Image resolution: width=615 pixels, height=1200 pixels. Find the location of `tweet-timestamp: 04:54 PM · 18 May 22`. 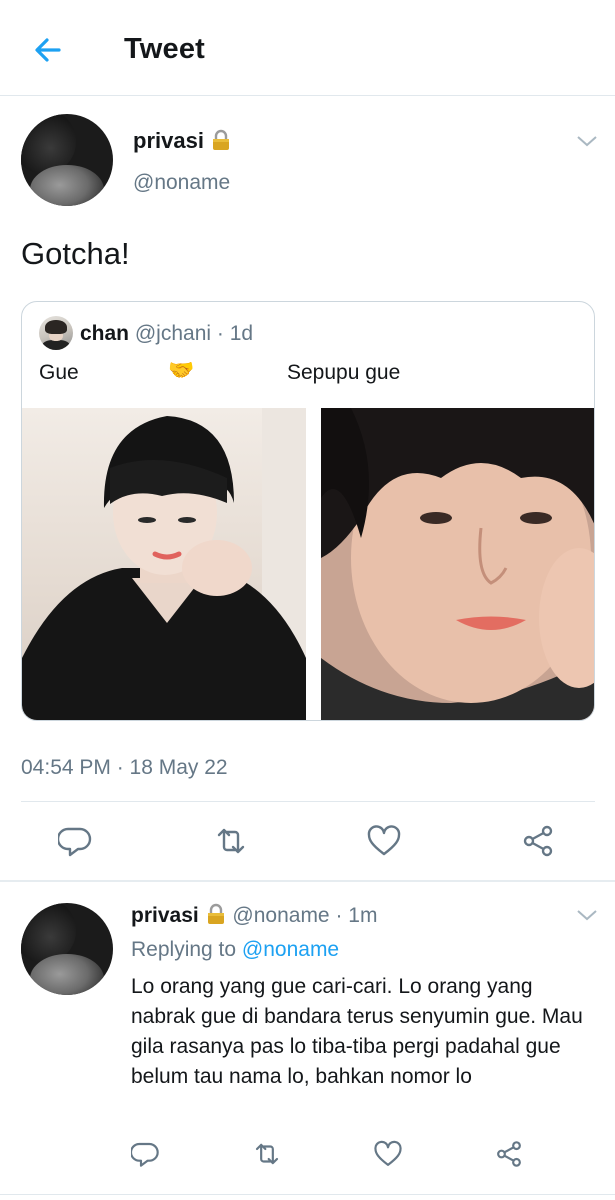

tweet-timestamp: 04:54 PM · 18 May 22 is located at coordinates (124, 768).